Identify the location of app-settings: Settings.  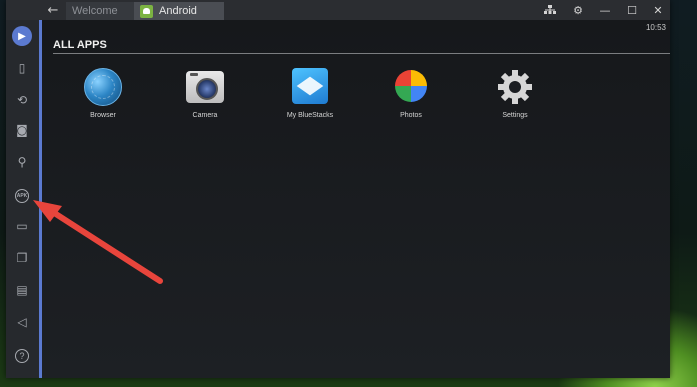
(515, 93).